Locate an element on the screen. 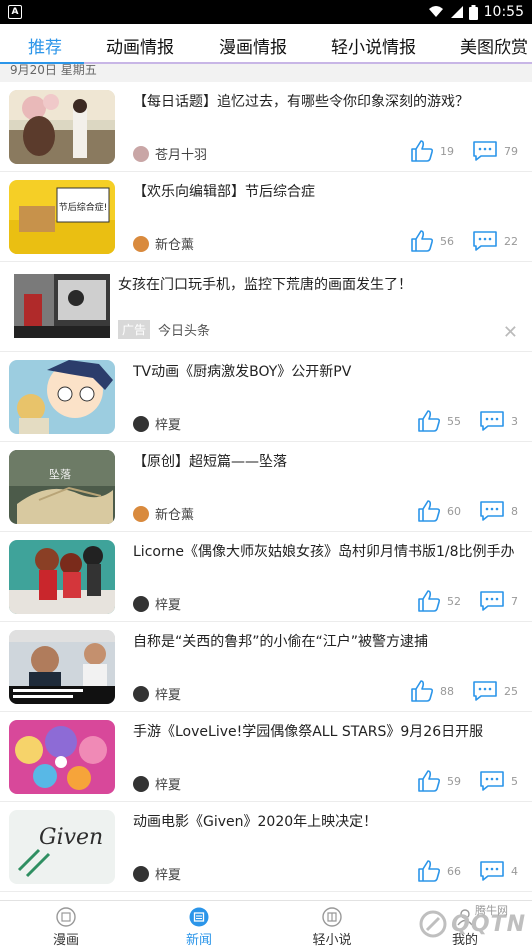  item-title: TV动画《厨病激发BOY》公开新PV is located at coordinates (328, 372).